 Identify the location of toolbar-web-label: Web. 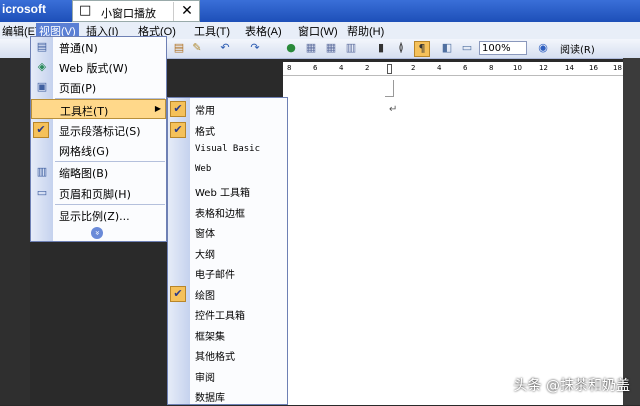
(203, 169).